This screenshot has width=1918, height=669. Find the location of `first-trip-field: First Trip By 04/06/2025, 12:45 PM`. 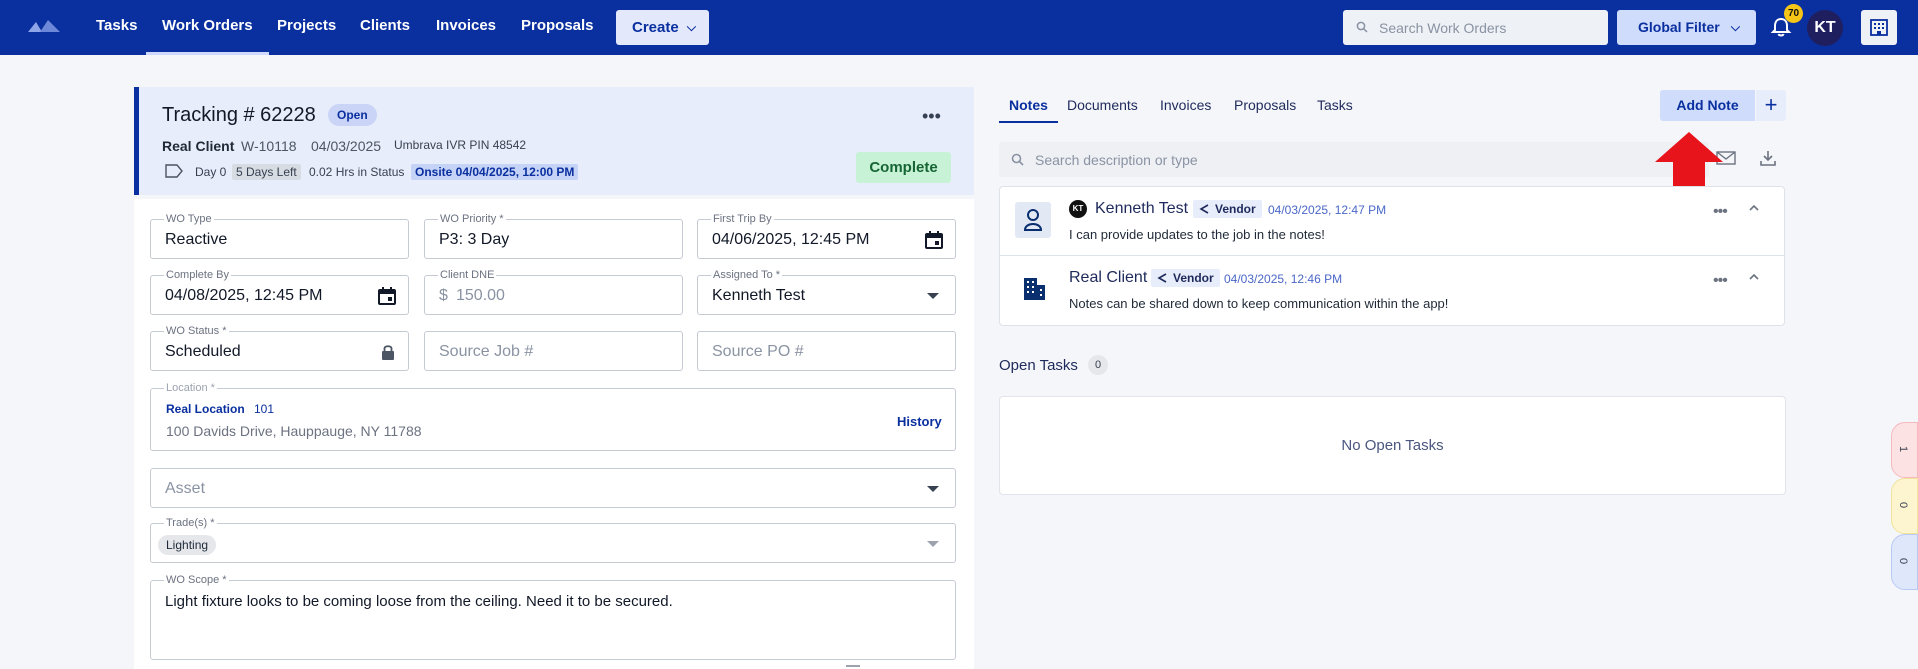

first-trip-field: First Trip By 04/06/2025, 12:45 PM is located at coordinates (826, 236).